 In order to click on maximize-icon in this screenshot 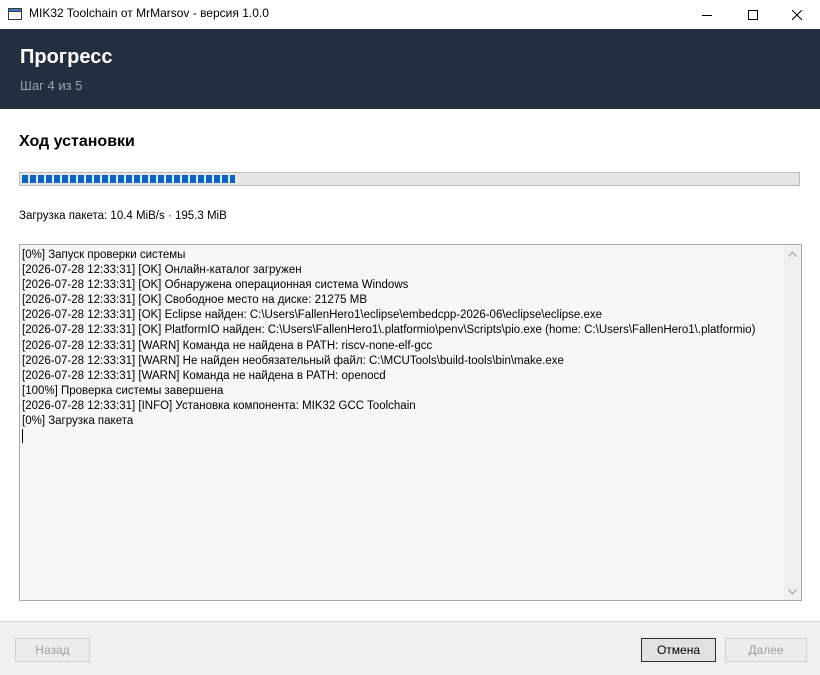, I will do `click(753, 14)`.